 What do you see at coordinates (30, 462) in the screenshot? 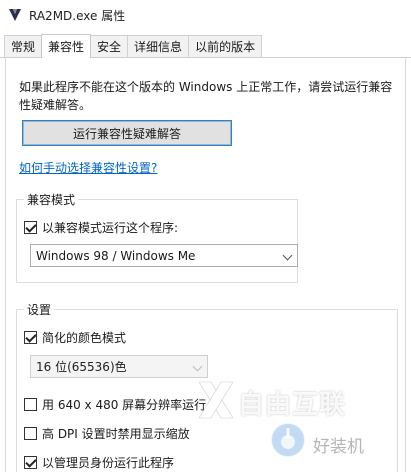
I see `admin-checkbox` at bounding box center [30, 462].